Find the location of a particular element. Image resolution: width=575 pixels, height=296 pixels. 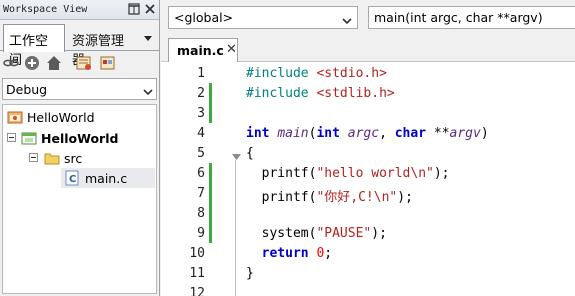

close-icon: ✕ is located at coordinates (231, 49).